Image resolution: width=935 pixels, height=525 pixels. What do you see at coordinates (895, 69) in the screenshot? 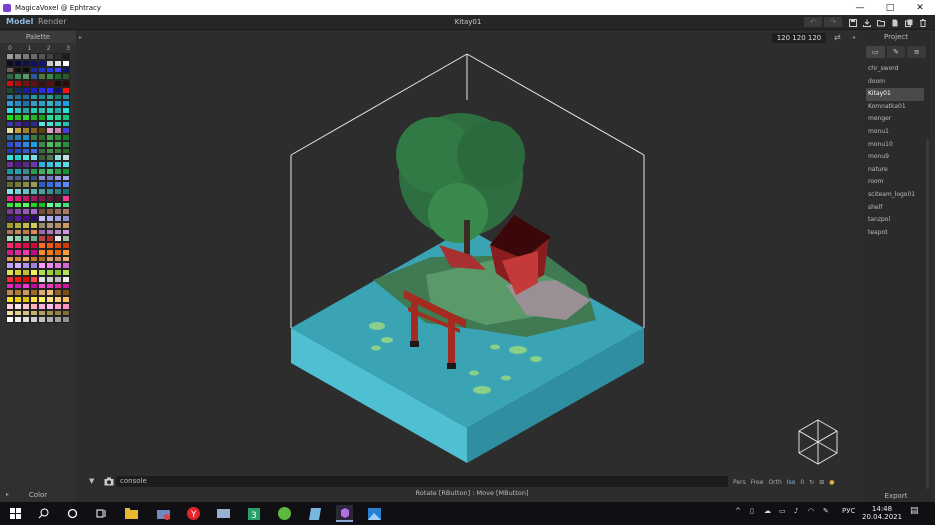
I see `project-item: chr_sword` at bounding box center [895, 69].